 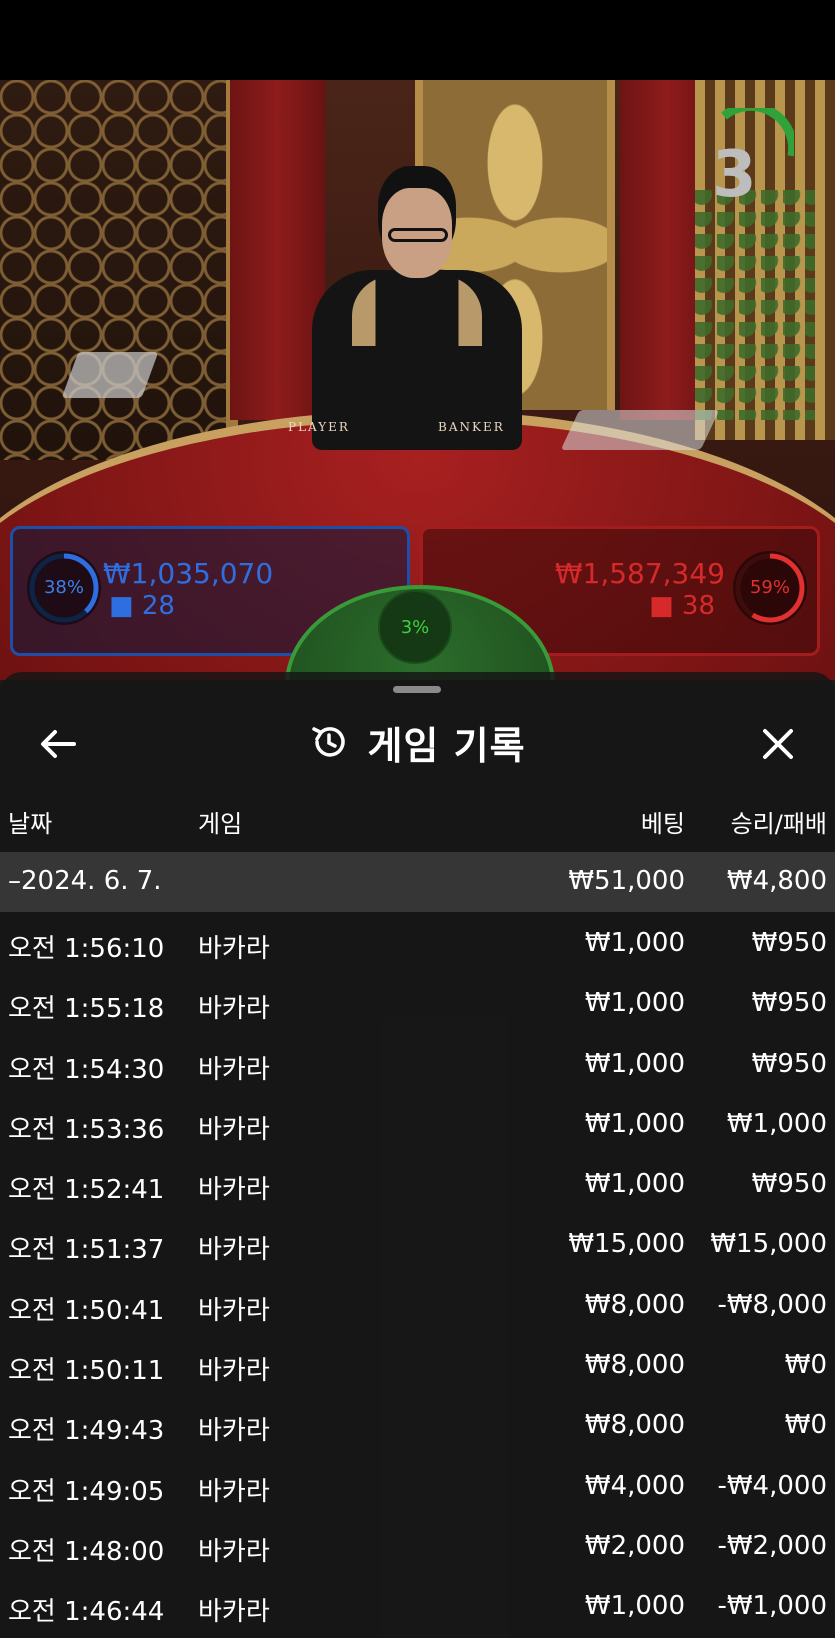 I want to click on row-winloss: -₩2,000, so click(x=772, y=1545).